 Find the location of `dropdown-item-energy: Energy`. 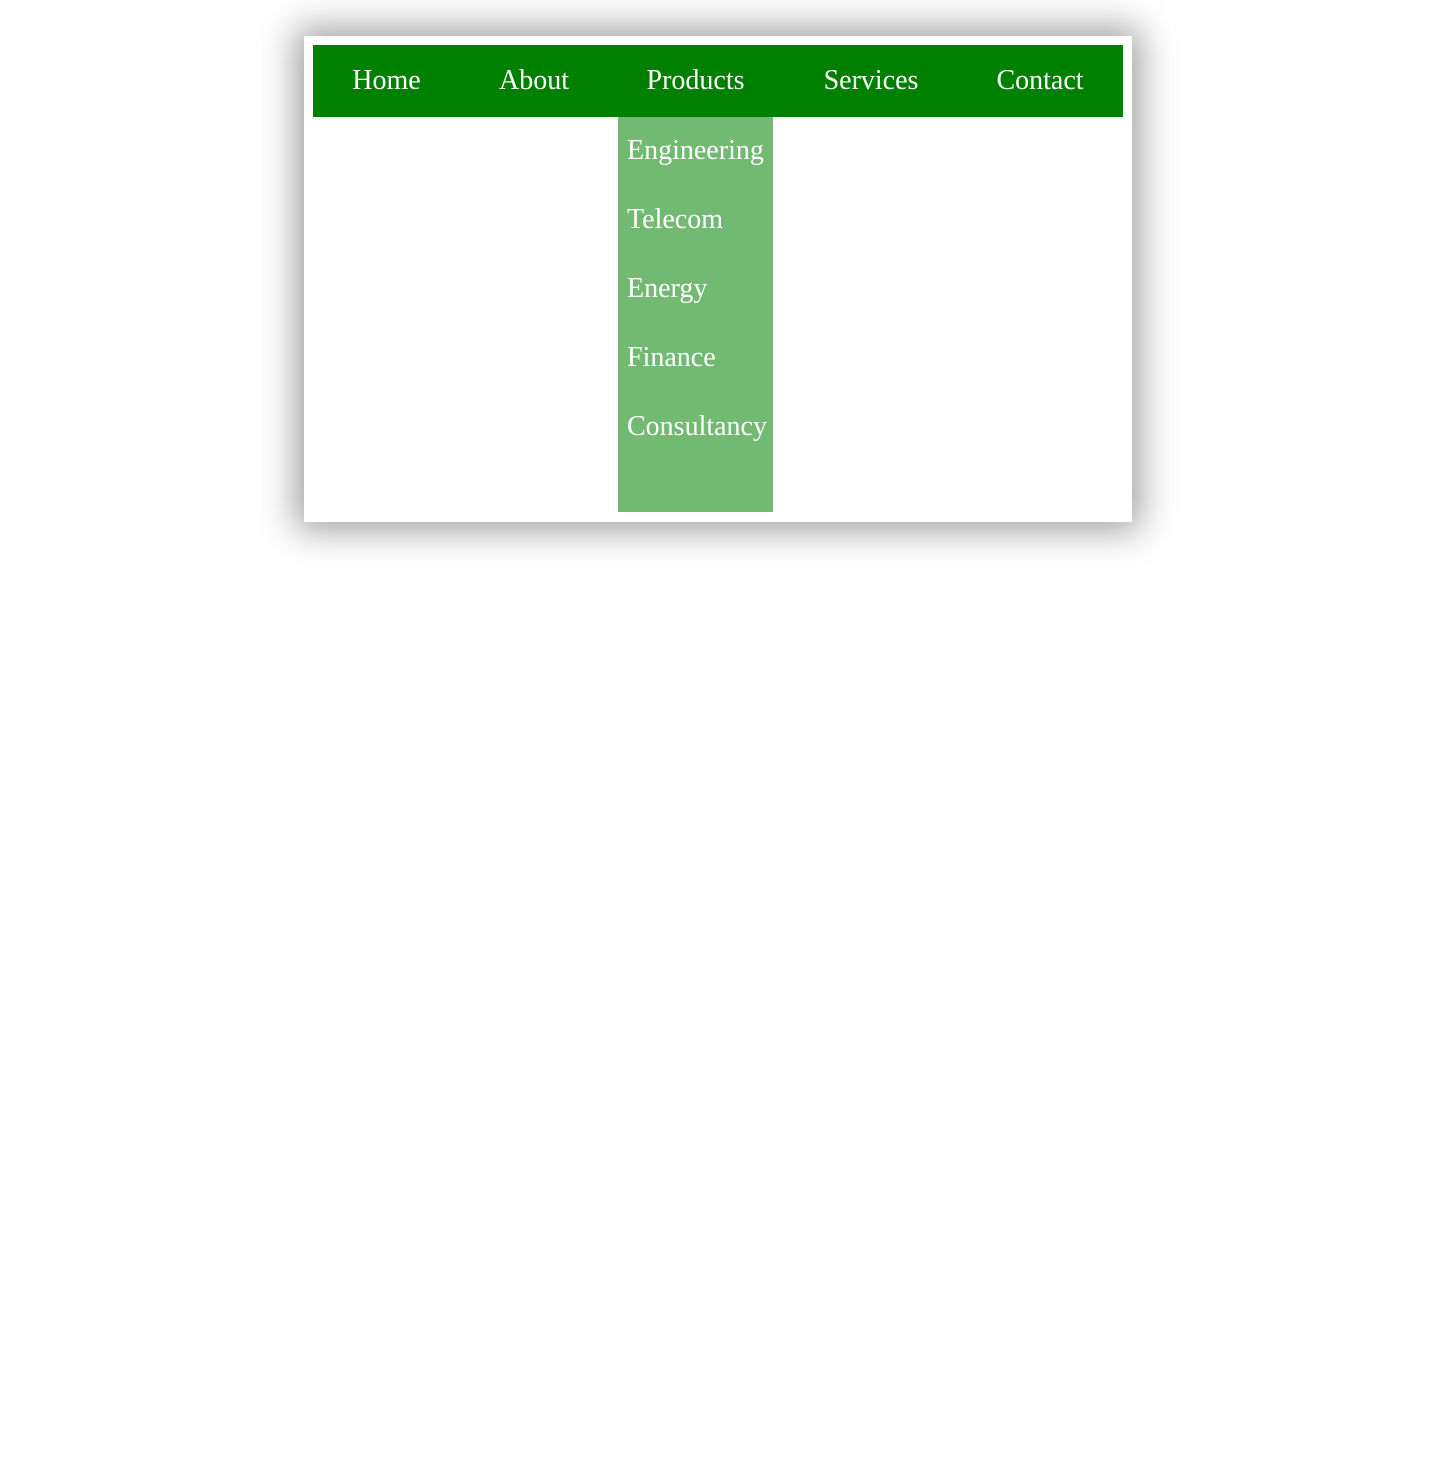

dropdown-item-energy: Energy is located at coordinates (667, 289).